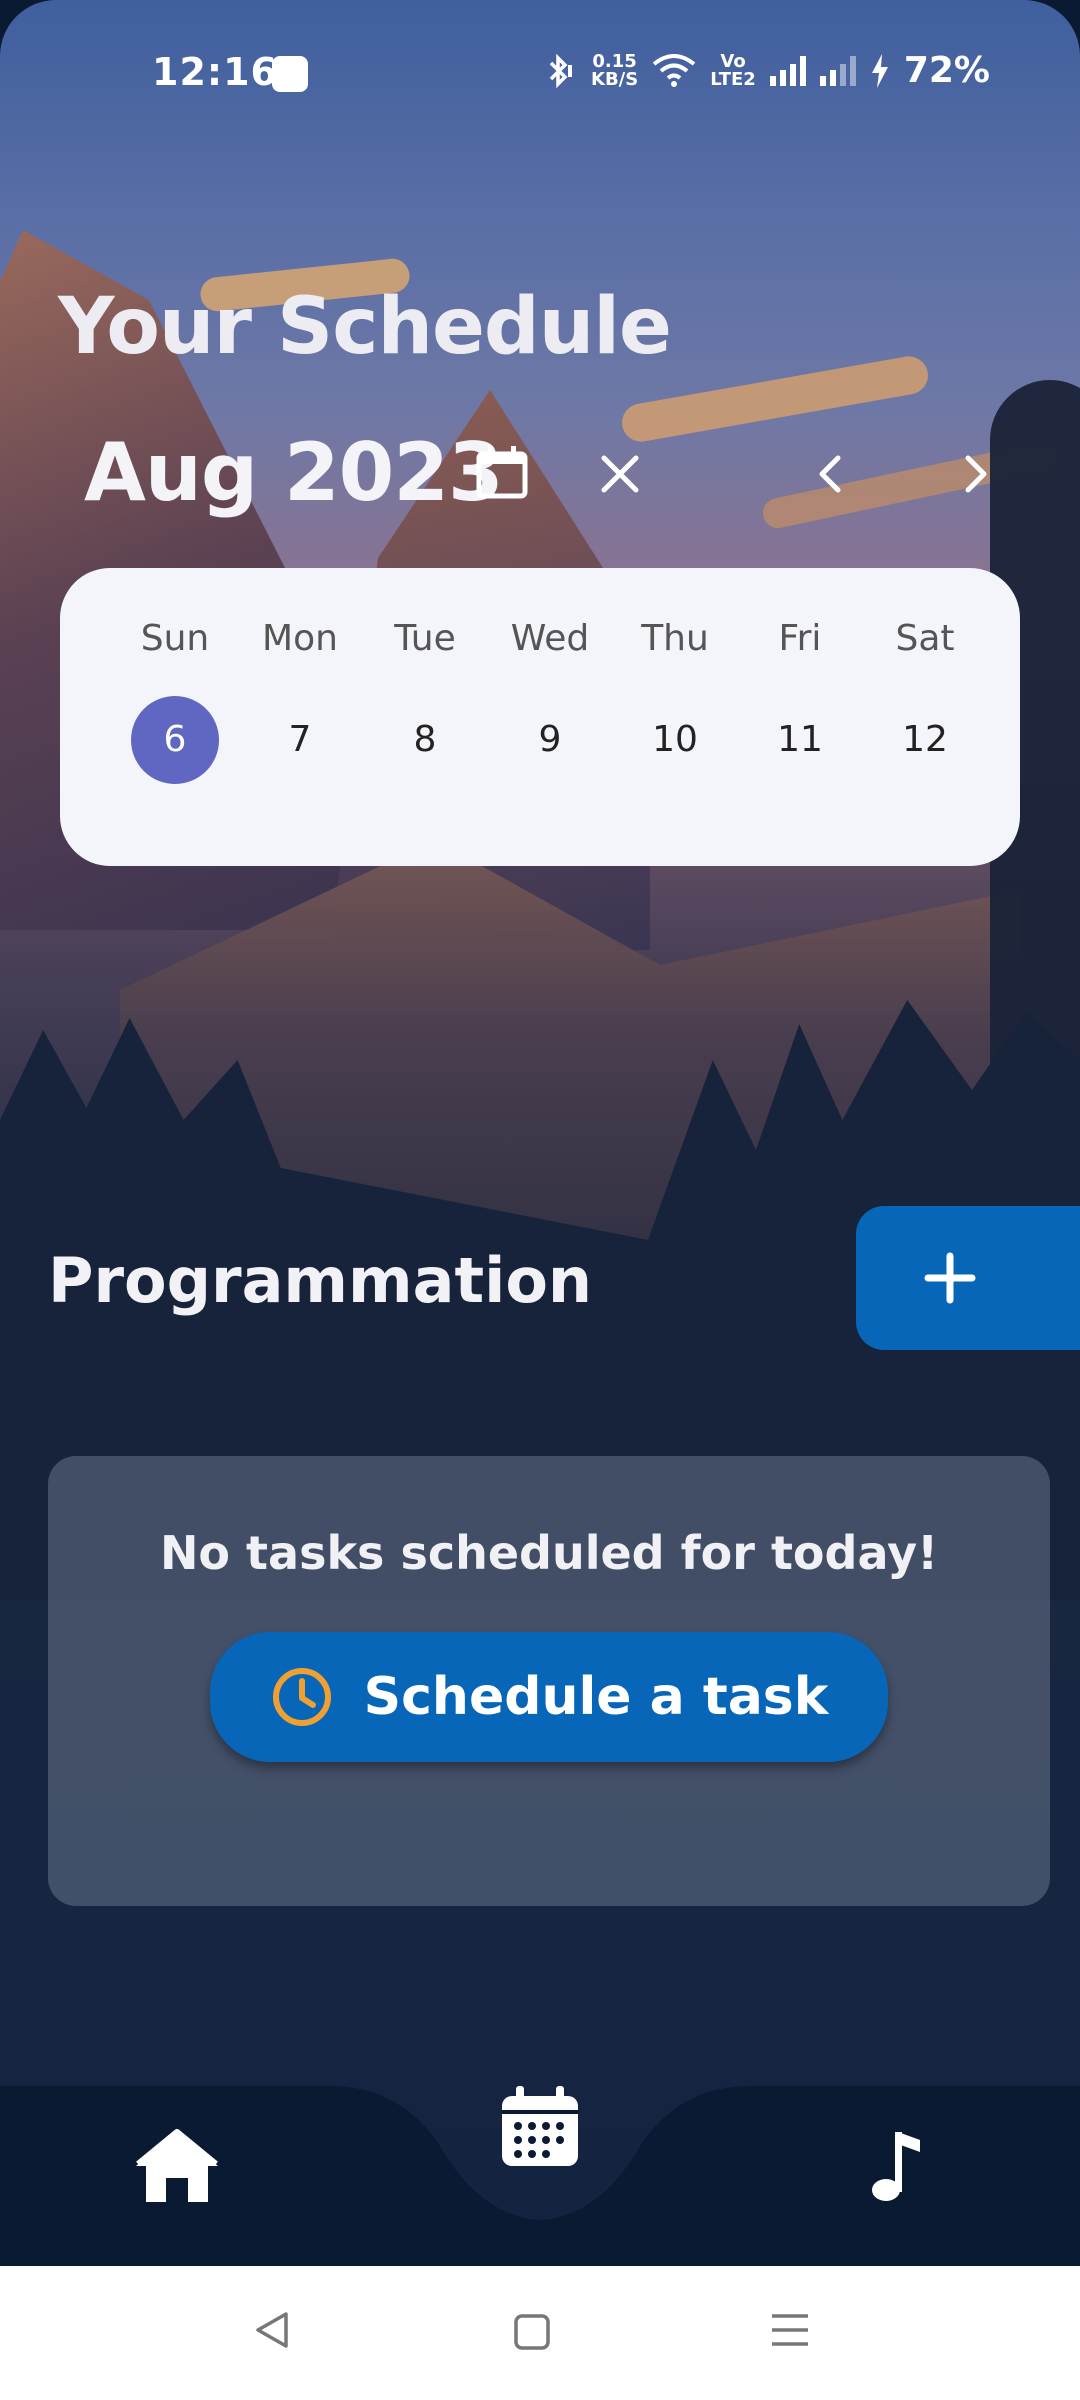  What do you see at coordinates (800, 740) in the screenshot?
I see `date-cell: 11` at bounding box center [800, 740].